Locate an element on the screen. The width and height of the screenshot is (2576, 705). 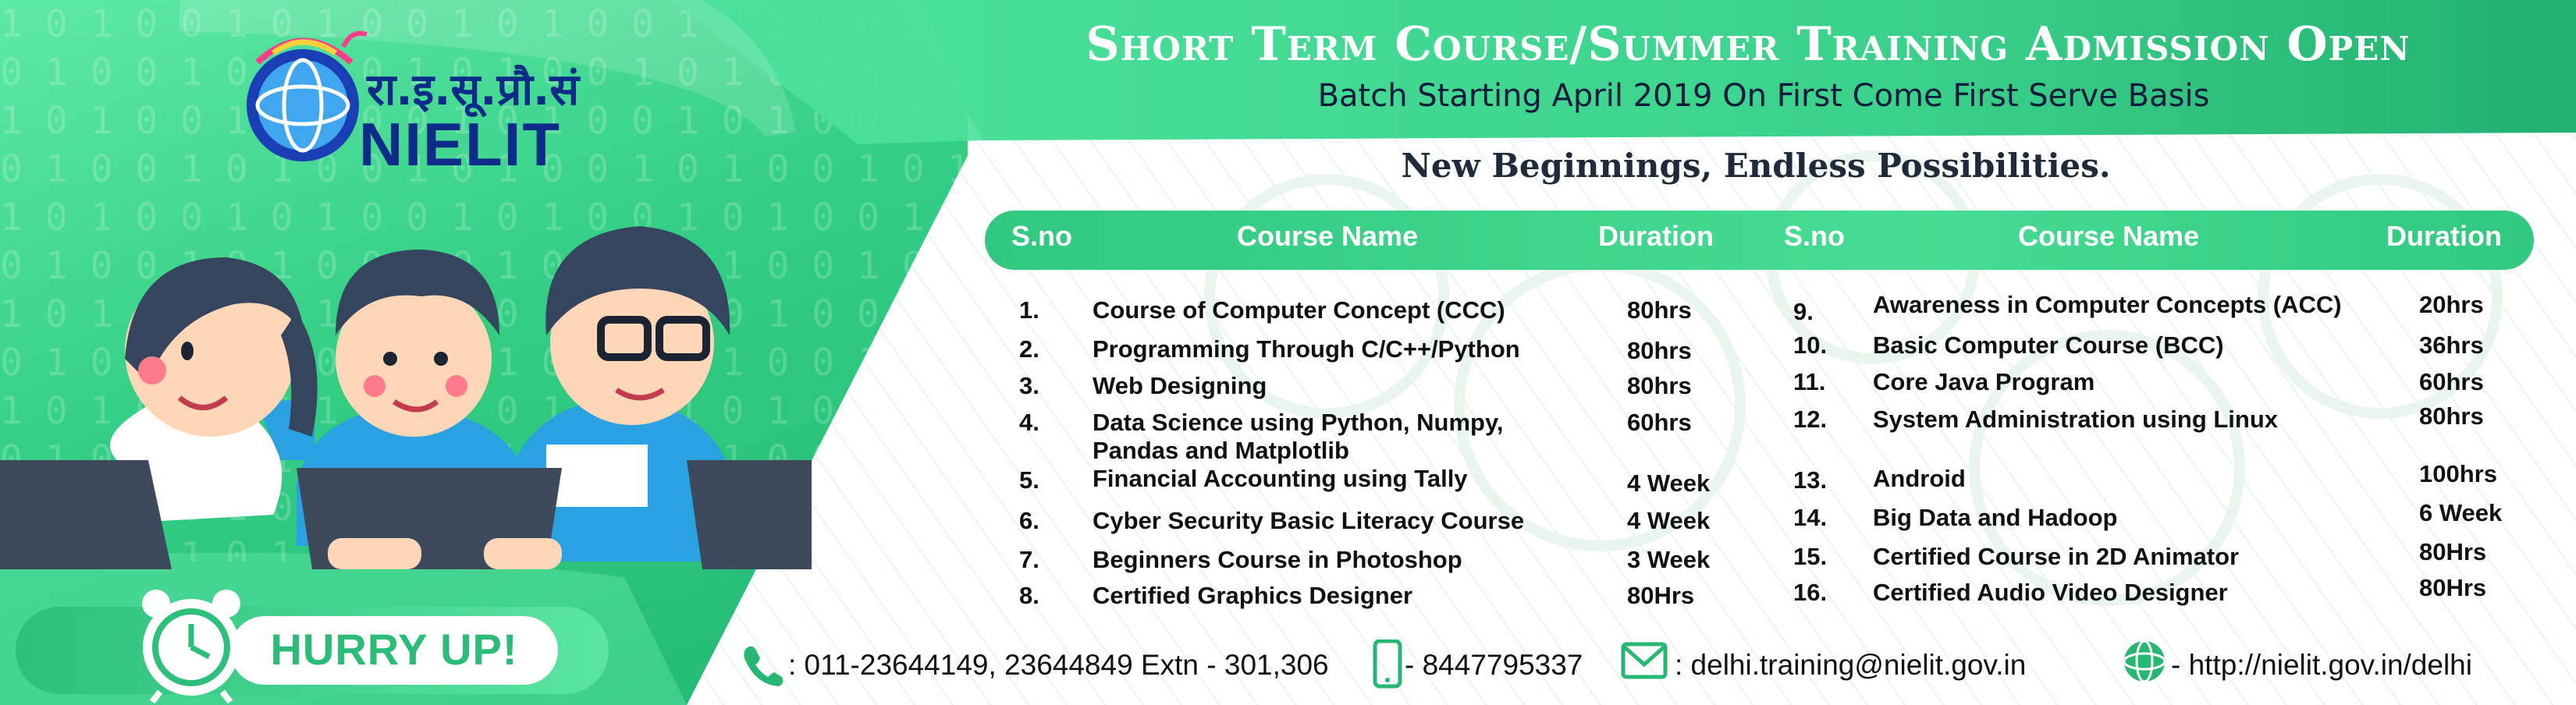
course-sno: 7. is located at coordinates (1029, 559).